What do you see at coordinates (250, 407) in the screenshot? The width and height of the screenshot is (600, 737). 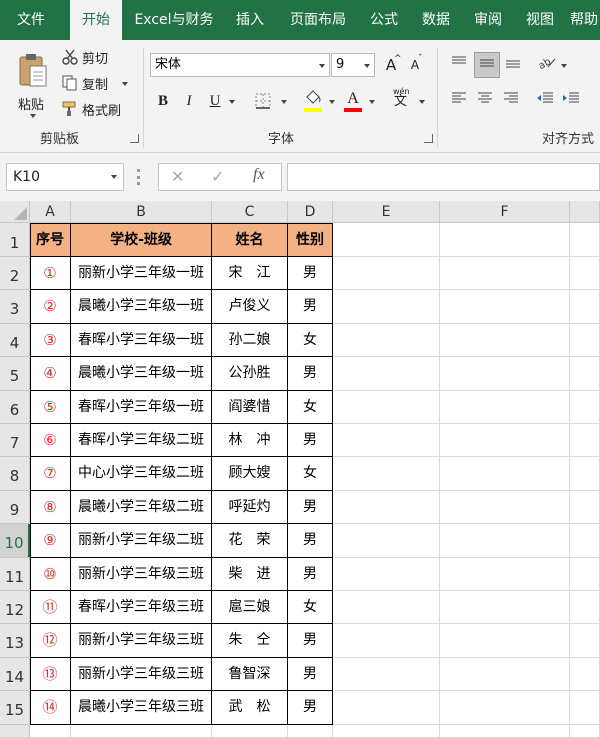 I see `data-cell: 阎婆惜` at bounding box center [250, 407].